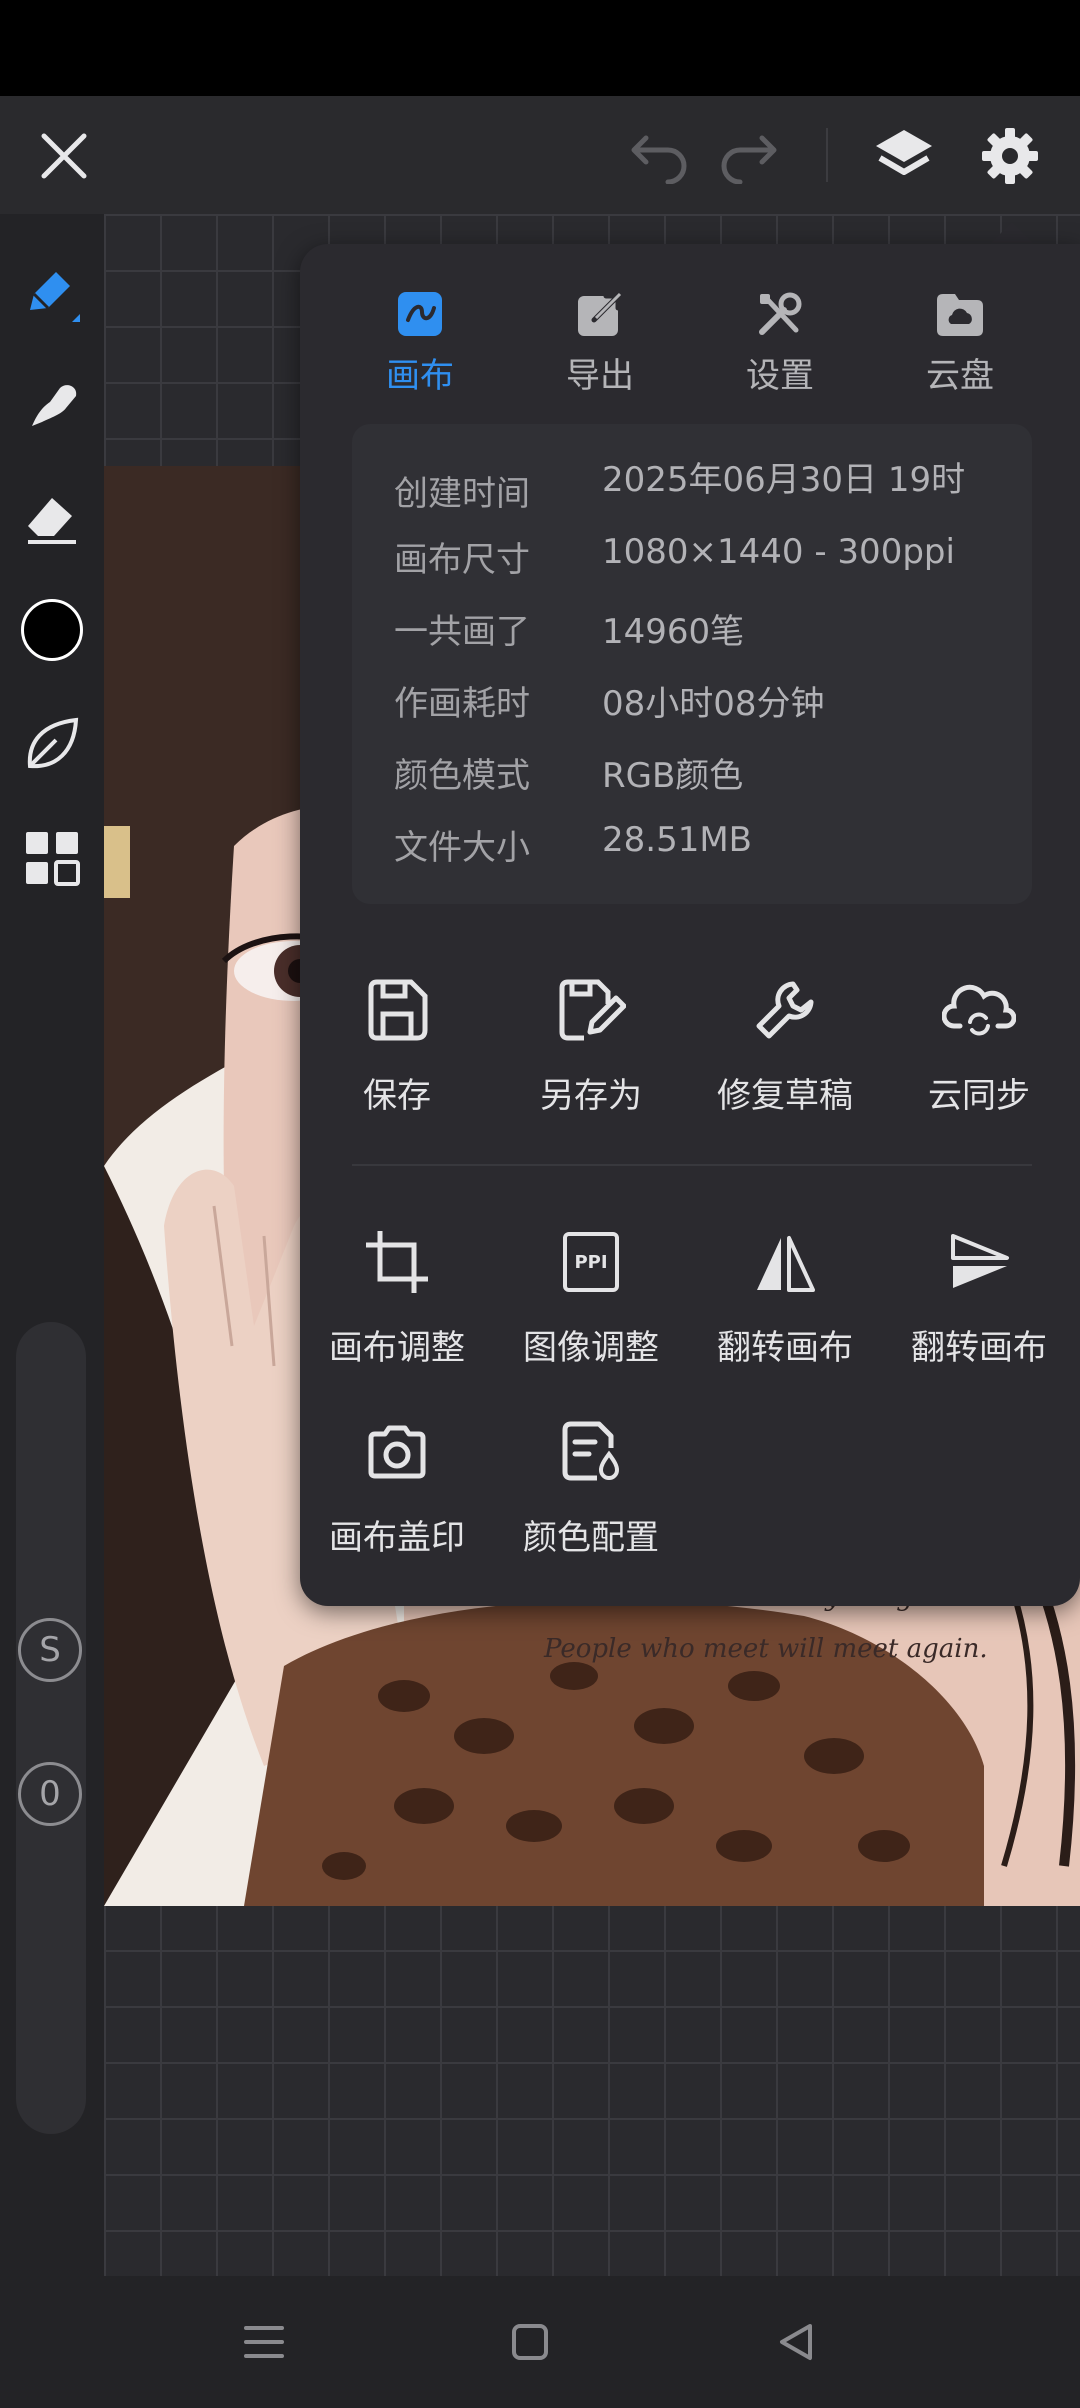 The width and height of the screenshot is (1080, 2408). What do you see at coordinates (659, 159) in the screenshot?
I see `undo-icon` at bounding box center [659, 159].